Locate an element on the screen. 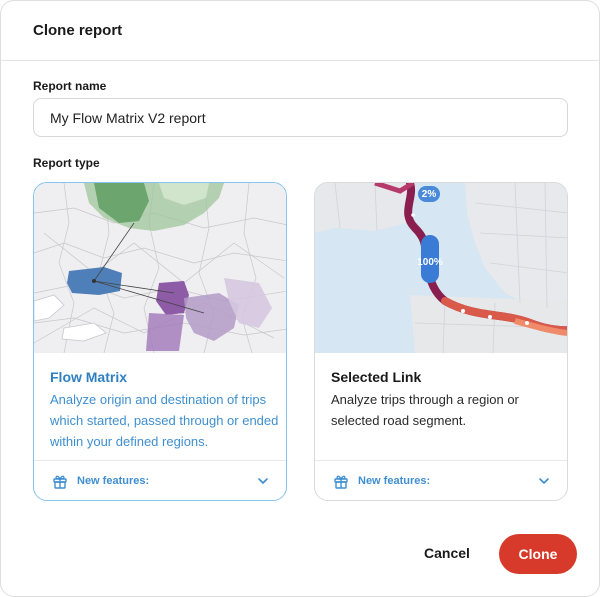 Image resolution: width=600 pixels, height=597 pixels. dialog-title: Clone report is located at coordinates (78, 30).